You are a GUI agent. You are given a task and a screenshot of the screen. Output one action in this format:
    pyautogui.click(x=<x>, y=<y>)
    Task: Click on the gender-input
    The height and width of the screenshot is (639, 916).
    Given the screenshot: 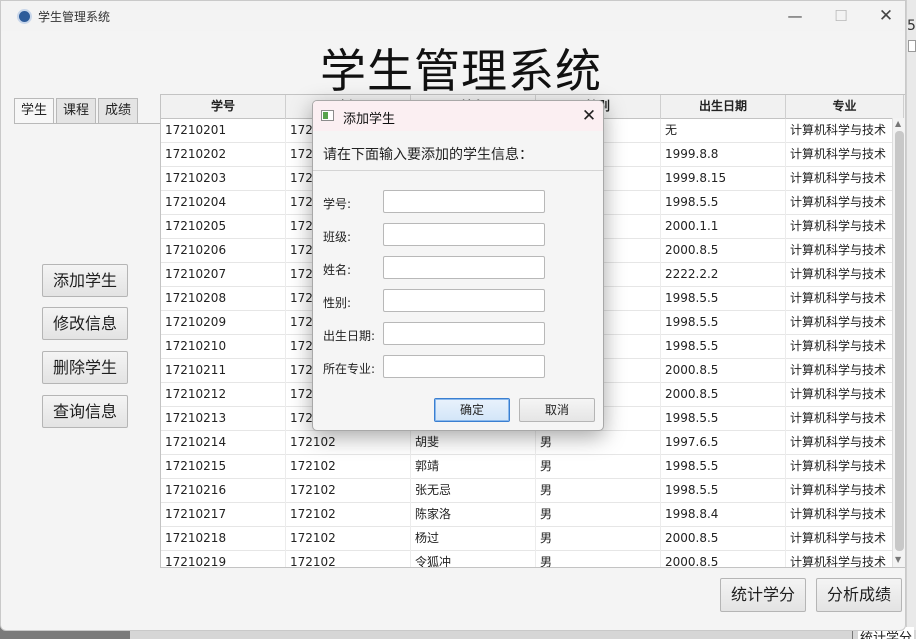 What is the action you would take?
    pyautogui.click(x=464, y=300)
    